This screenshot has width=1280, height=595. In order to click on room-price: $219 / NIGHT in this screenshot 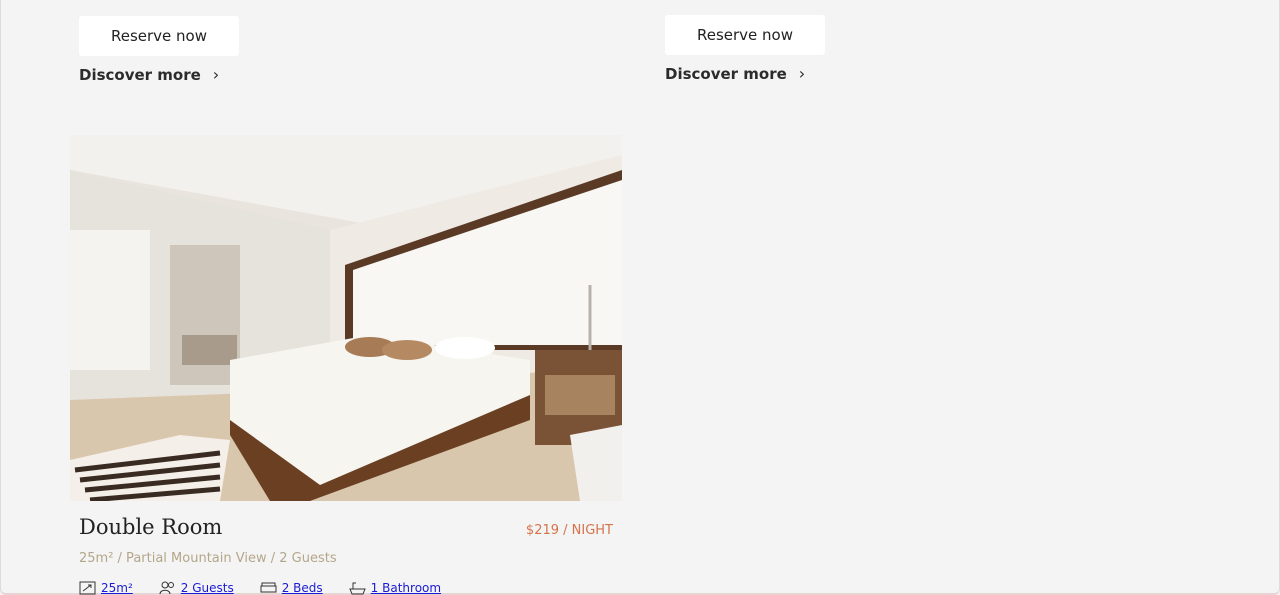, I will do `click(569, 530)`.